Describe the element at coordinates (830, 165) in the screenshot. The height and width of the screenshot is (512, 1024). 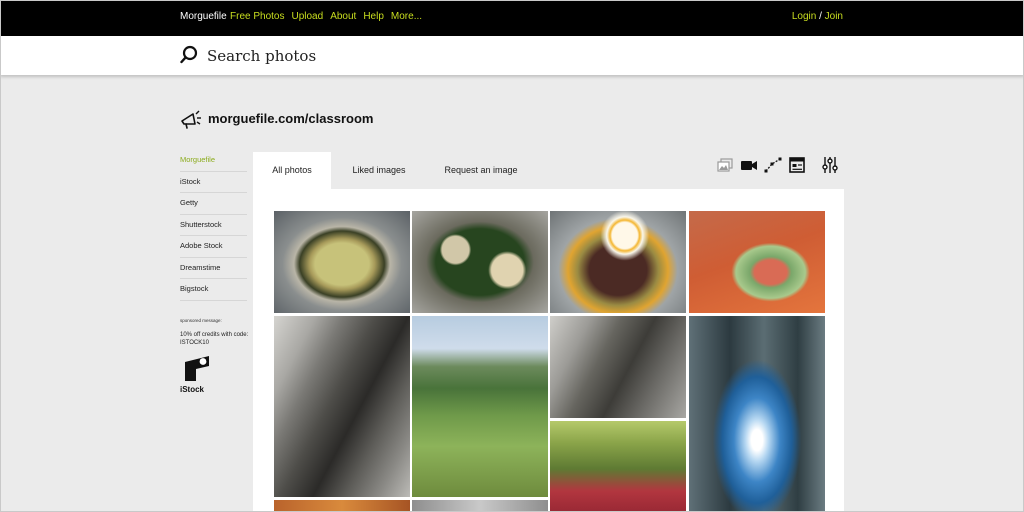
I see `filter-sliders-icon` at that location.